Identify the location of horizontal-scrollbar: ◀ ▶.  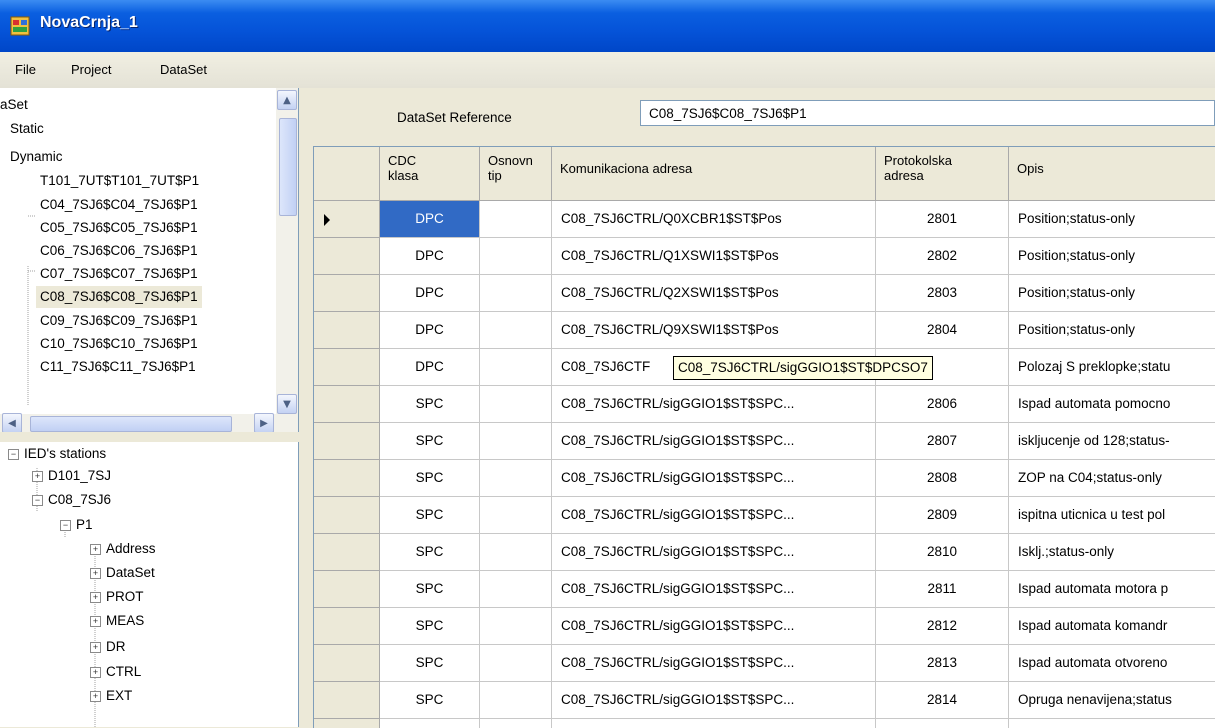
(138, 422).